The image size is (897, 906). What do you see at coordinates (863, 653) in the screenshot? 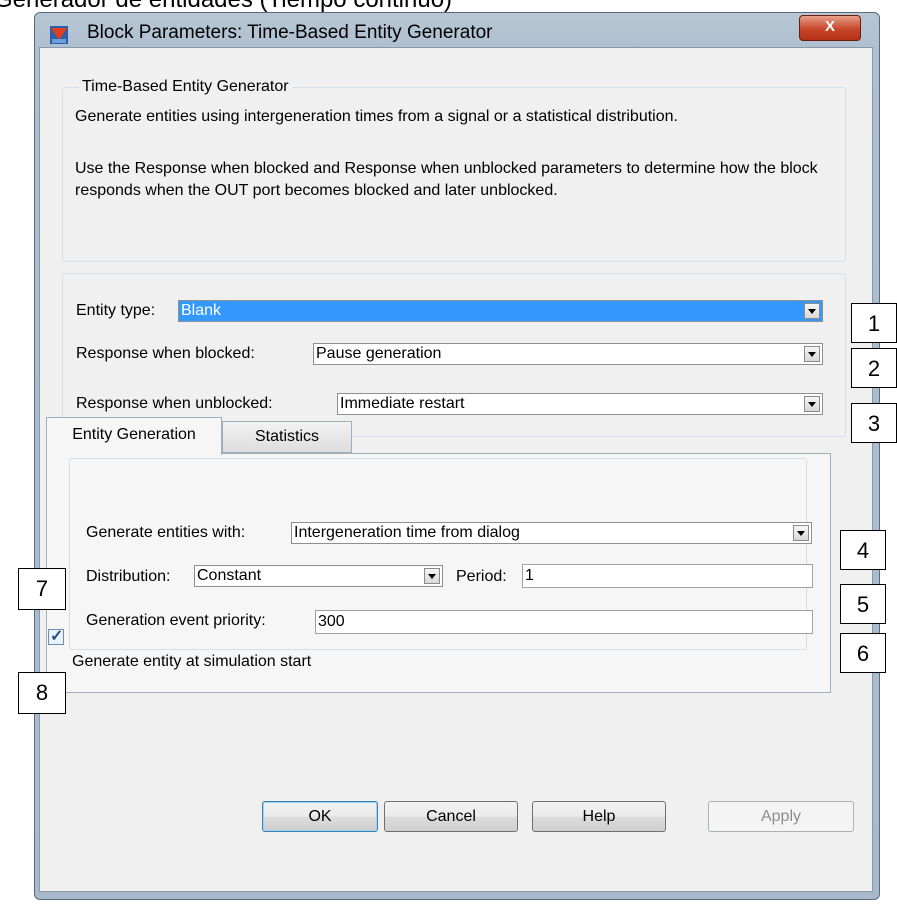
I see `callout-6: 6` at bounding box center [863, 653].